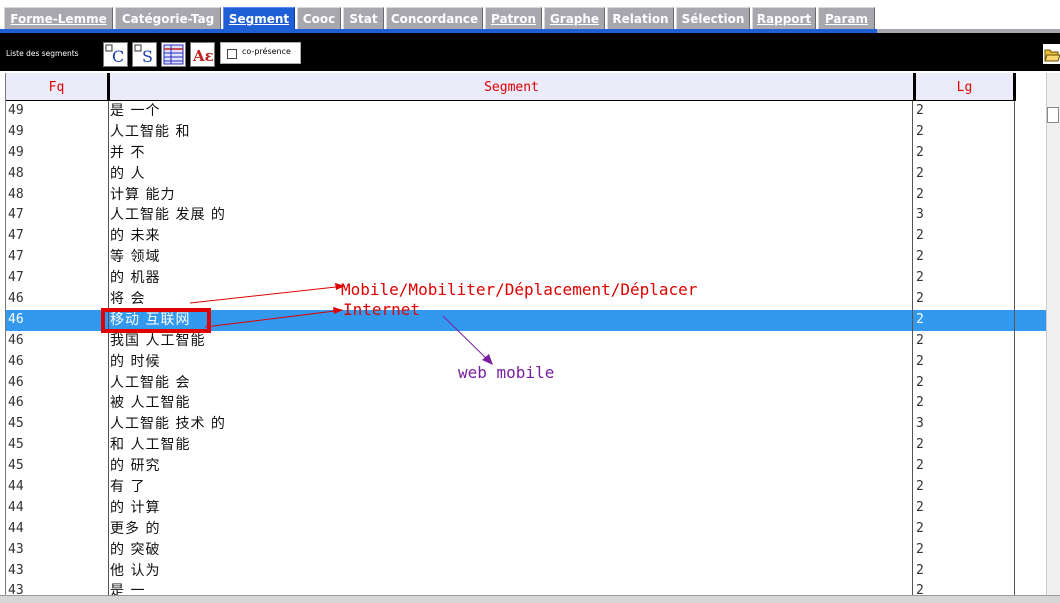 This screenshot has width=1060, height=603. What do you see at coordinates (526, 445) in the screenshot?
I see `table-row: 45 和 人工智能 2` at bounding box center [526, 445].